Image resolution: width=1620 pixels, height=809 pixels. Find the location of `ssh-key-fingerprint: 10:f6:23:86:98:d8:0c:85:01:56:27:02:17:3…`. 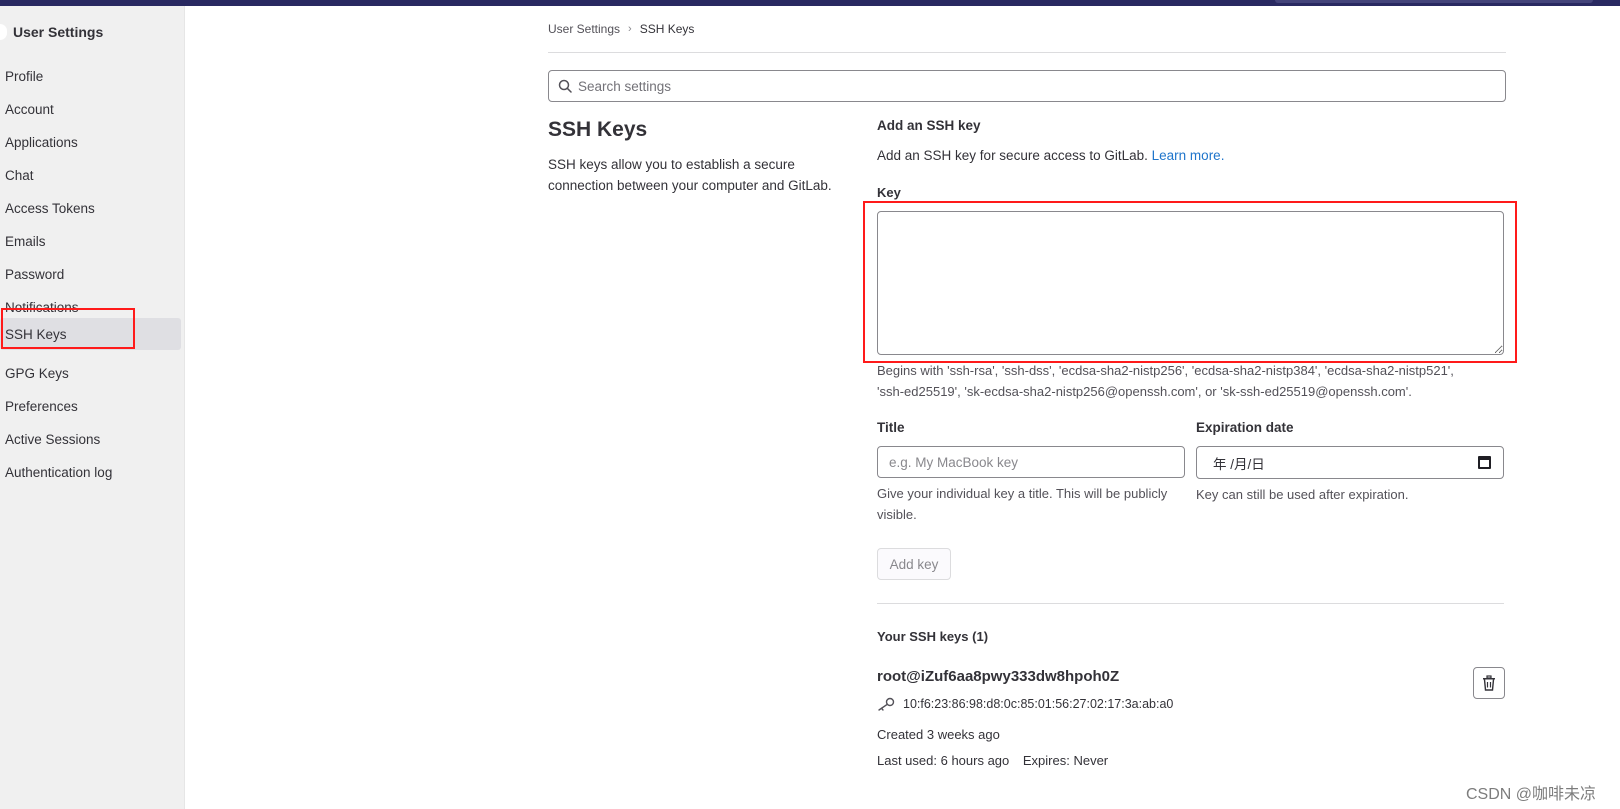

ssh-key-fingerprint: 10:f6:23:86:98:d8:0c:85:01:56:27:02:17:3… is located at coordinates (1038, 704).